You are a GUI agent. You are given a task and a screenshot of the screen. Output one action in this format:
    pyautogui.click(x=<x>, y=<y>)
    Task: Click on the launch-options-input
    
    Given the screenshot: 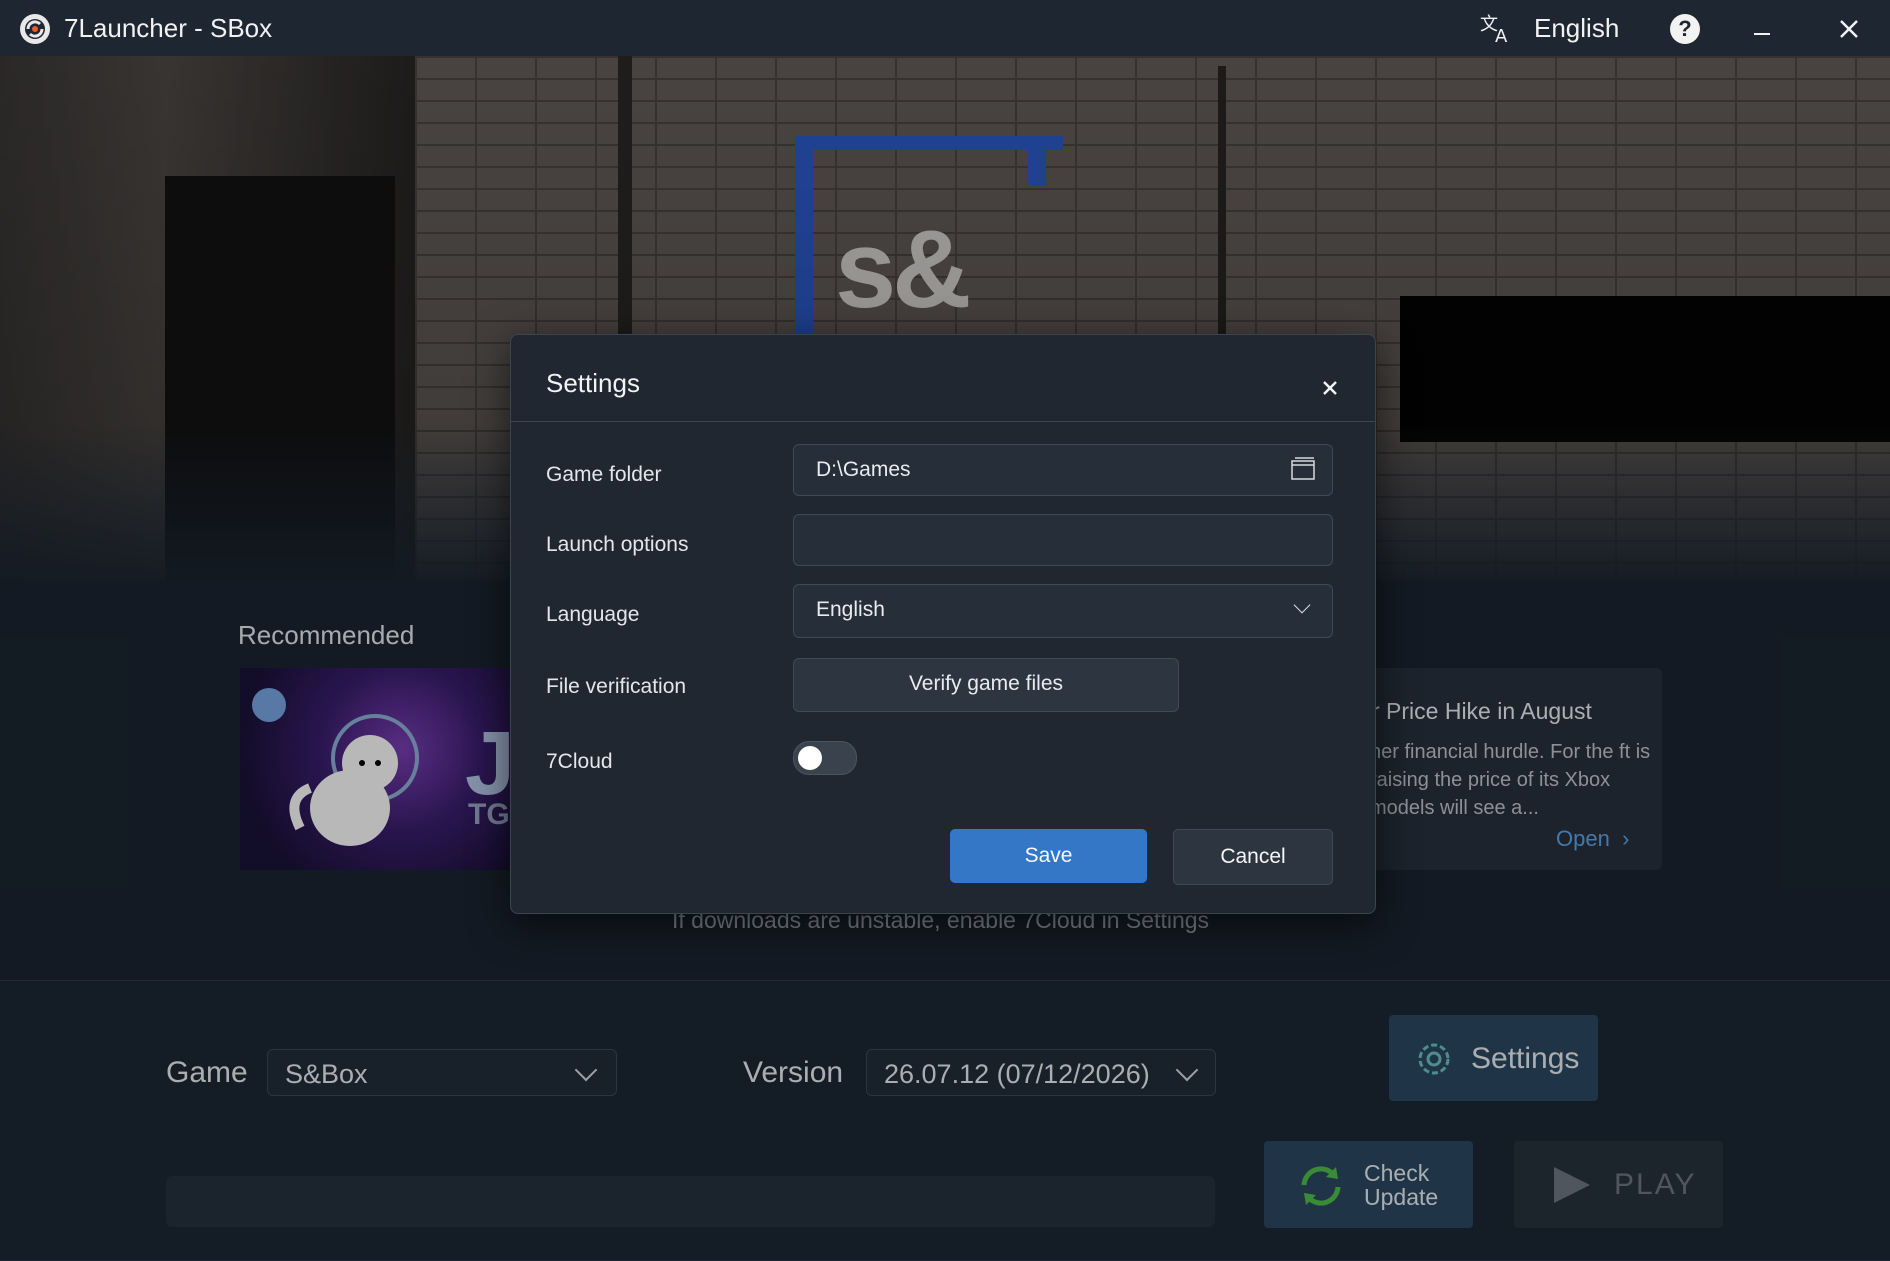 What is the action you would take?
    pyautogui.click(x=1063, y=540)
    